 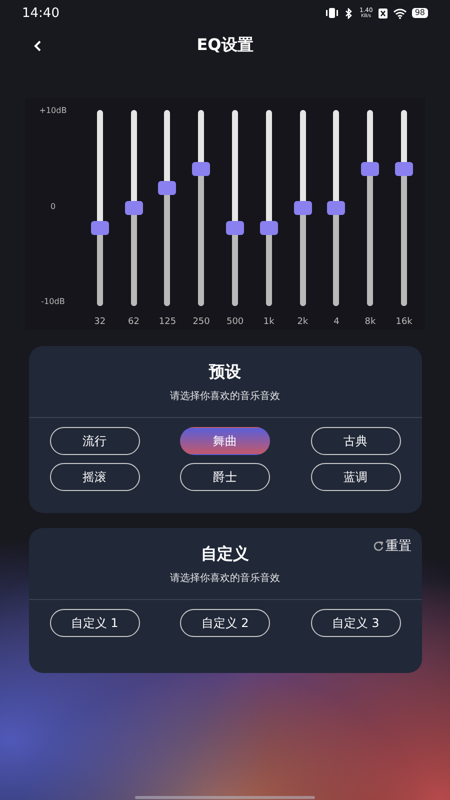 I want to click on card-title: 预设, so click(x=225, y=372).